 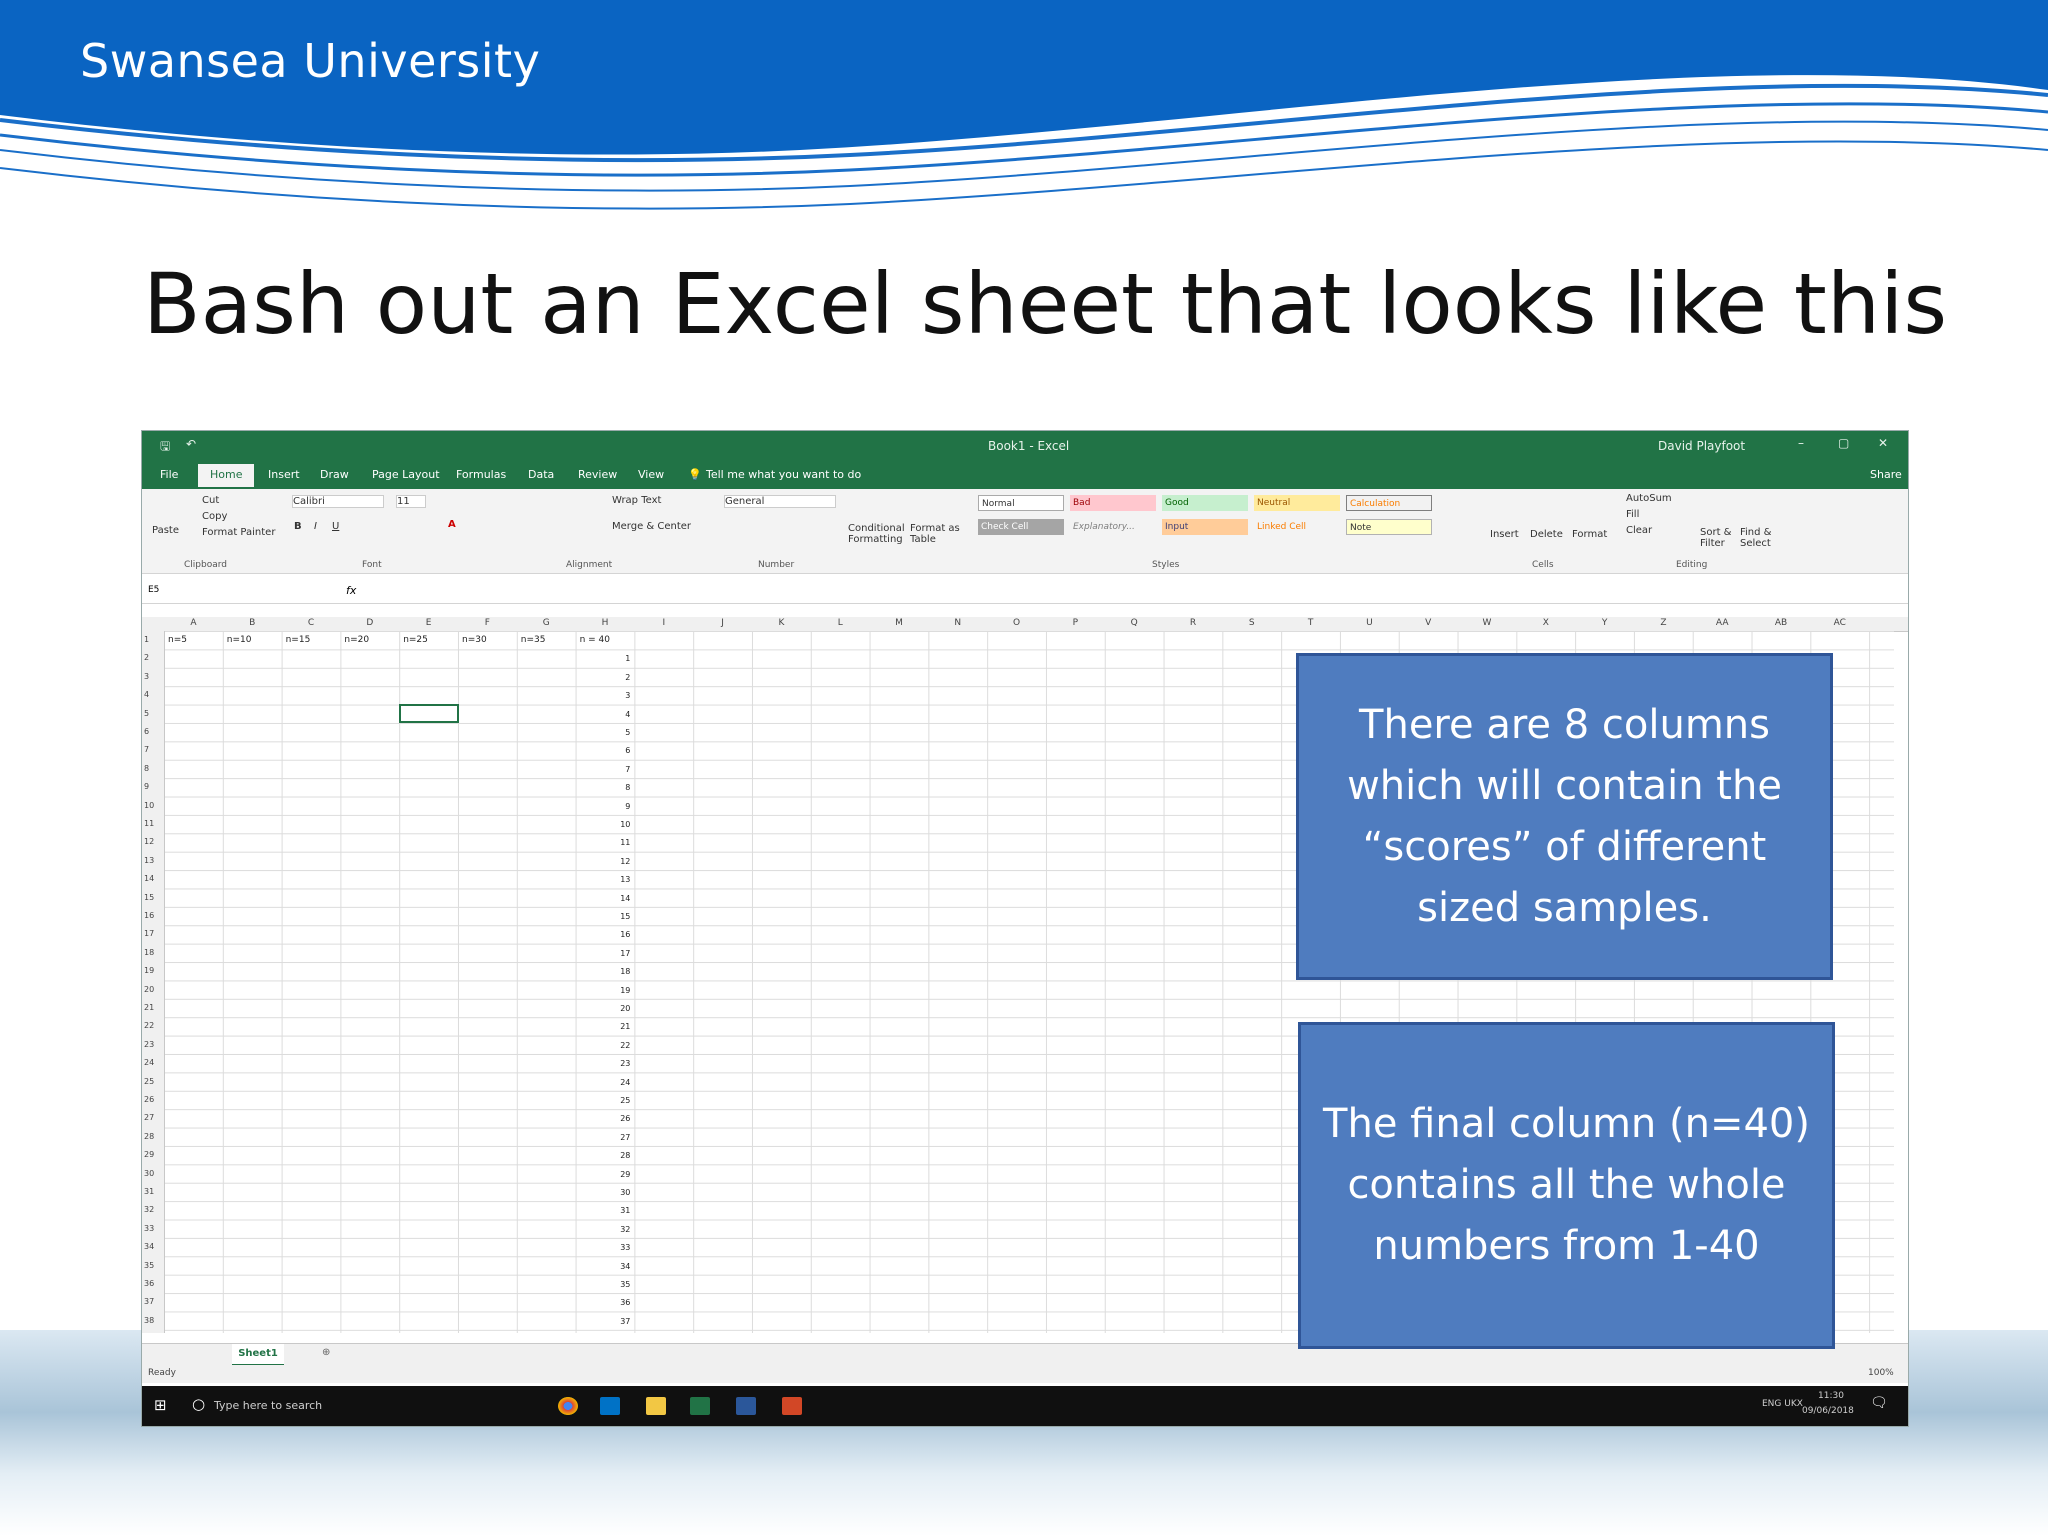 What do you see at coordinates (1113, 503) in the screenshot?
I see `style-bad: Bad` at bounding box center [1113, 503].